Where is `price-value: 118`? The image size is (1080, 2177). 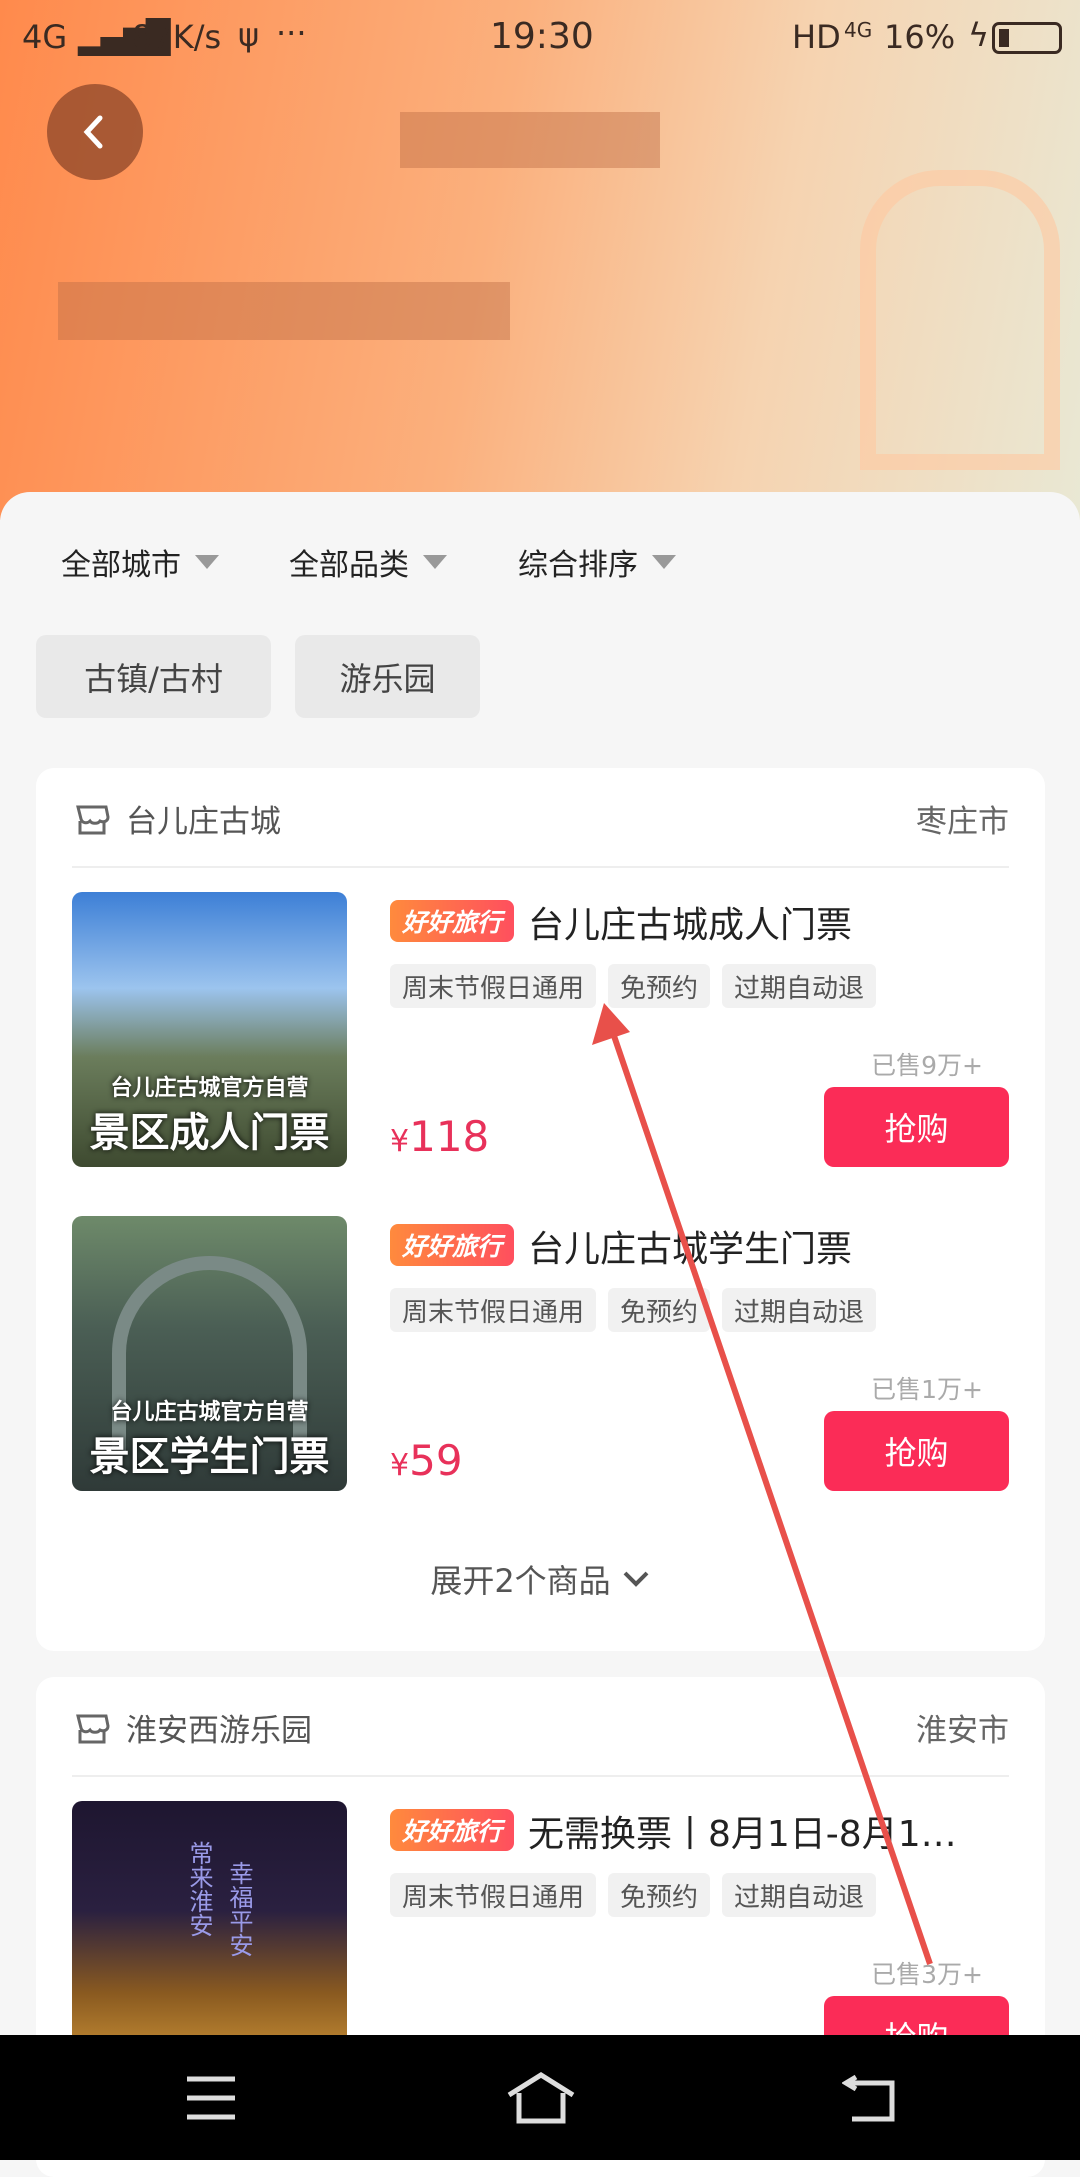
price-value: 118 is located at coordinates (449, 1136).